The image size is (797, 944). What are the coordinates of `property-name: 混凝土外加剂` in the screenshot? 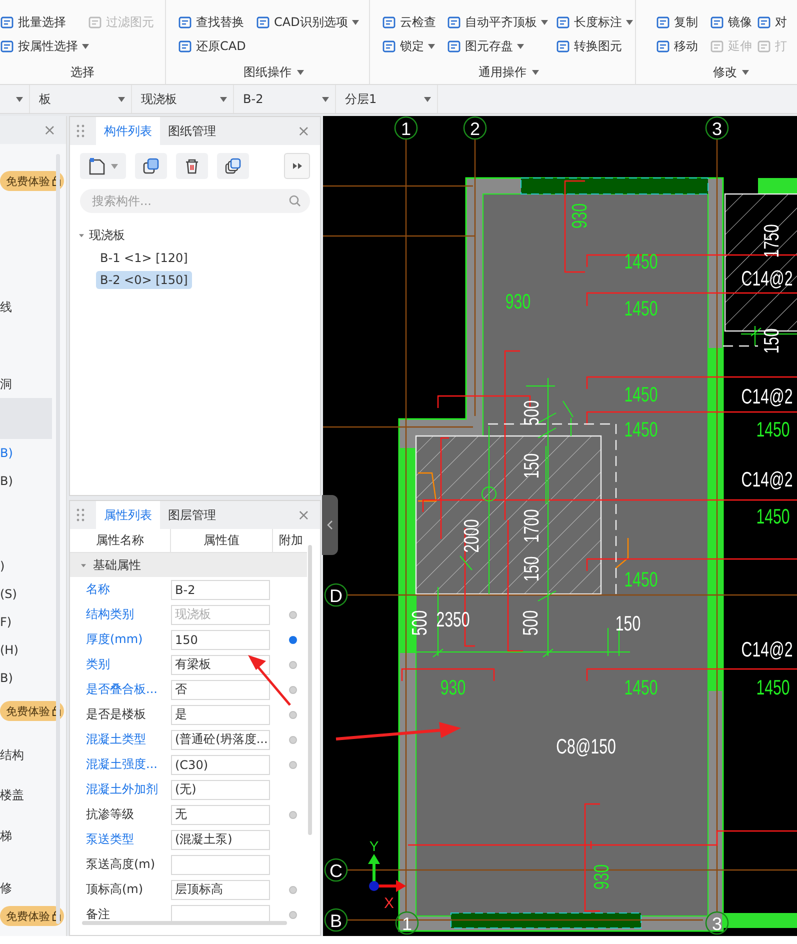 It's located at (122, 789).